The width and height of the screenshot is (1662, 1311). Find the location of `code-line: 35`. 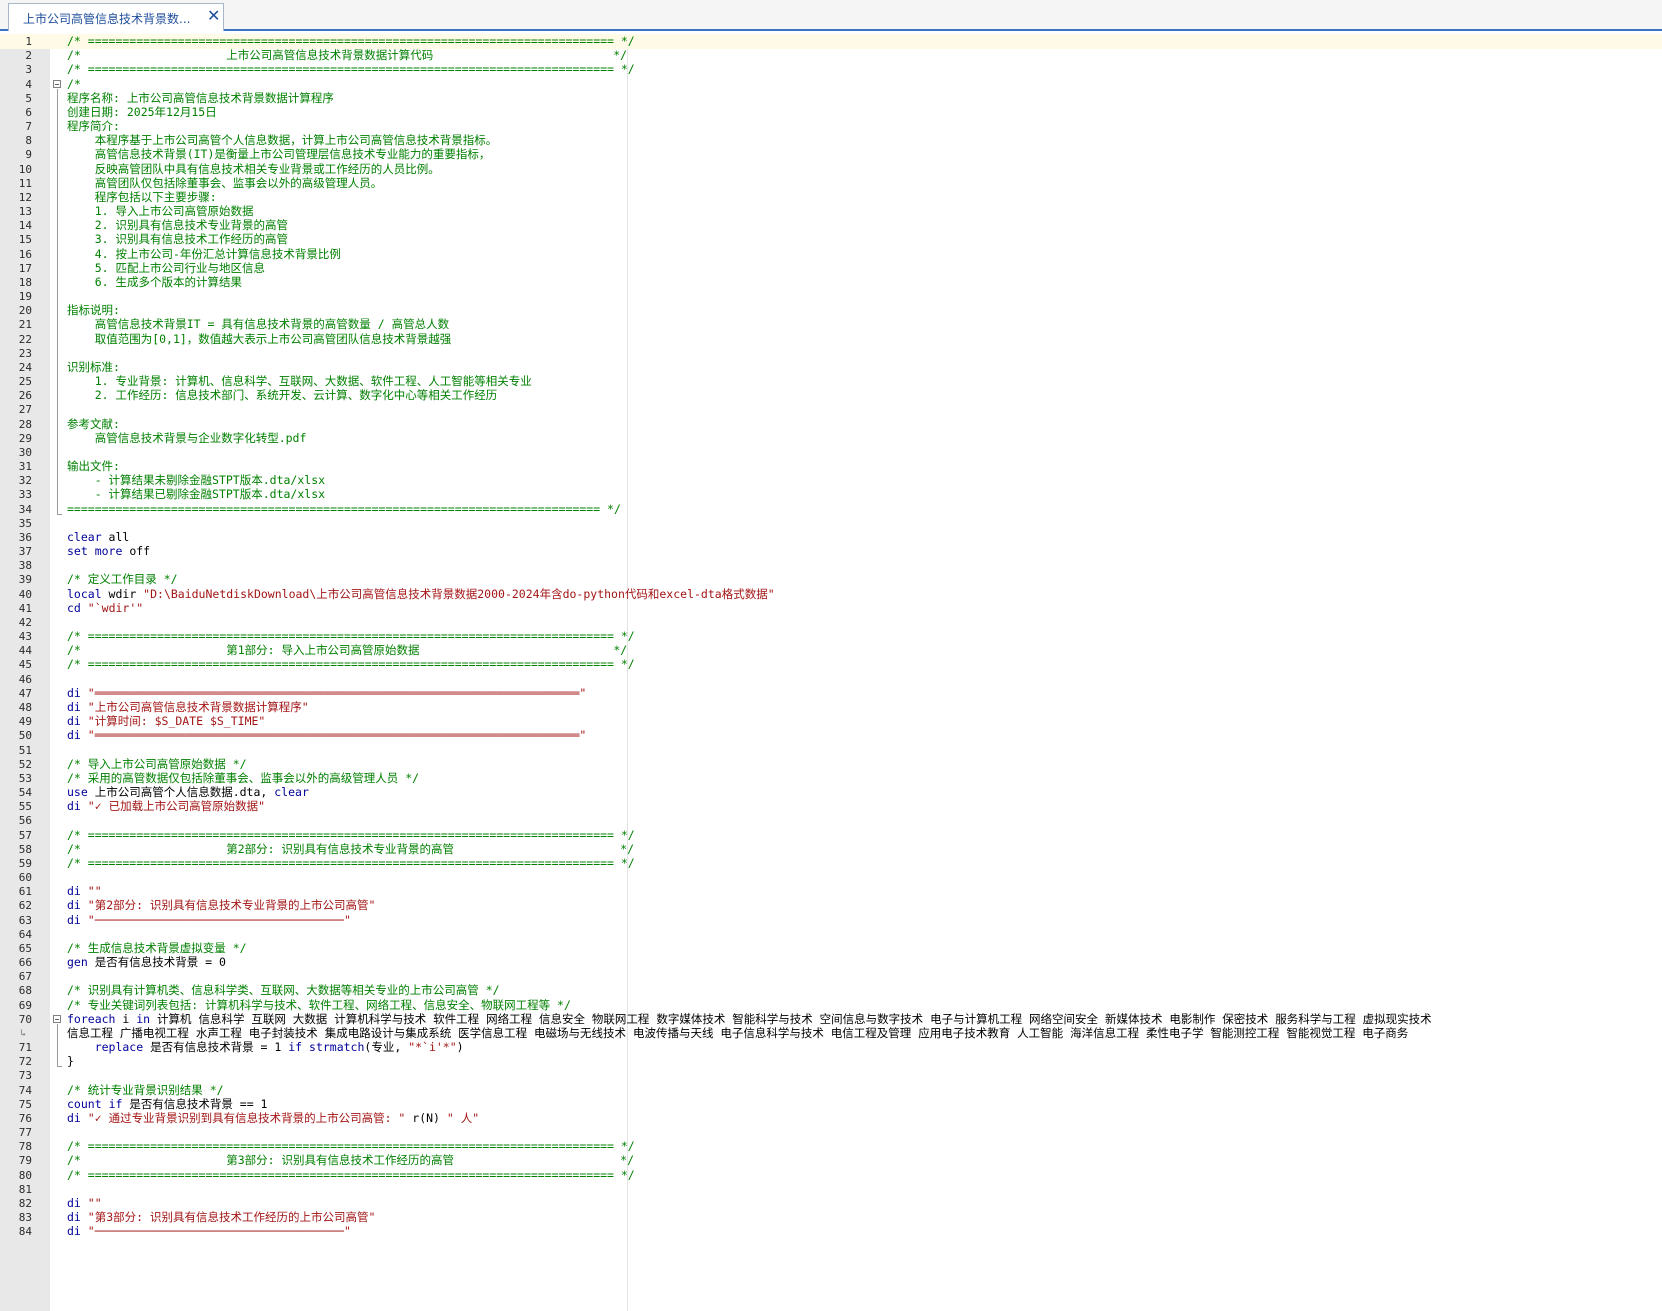

code-line: 35 is located at coordinates (831, 523).